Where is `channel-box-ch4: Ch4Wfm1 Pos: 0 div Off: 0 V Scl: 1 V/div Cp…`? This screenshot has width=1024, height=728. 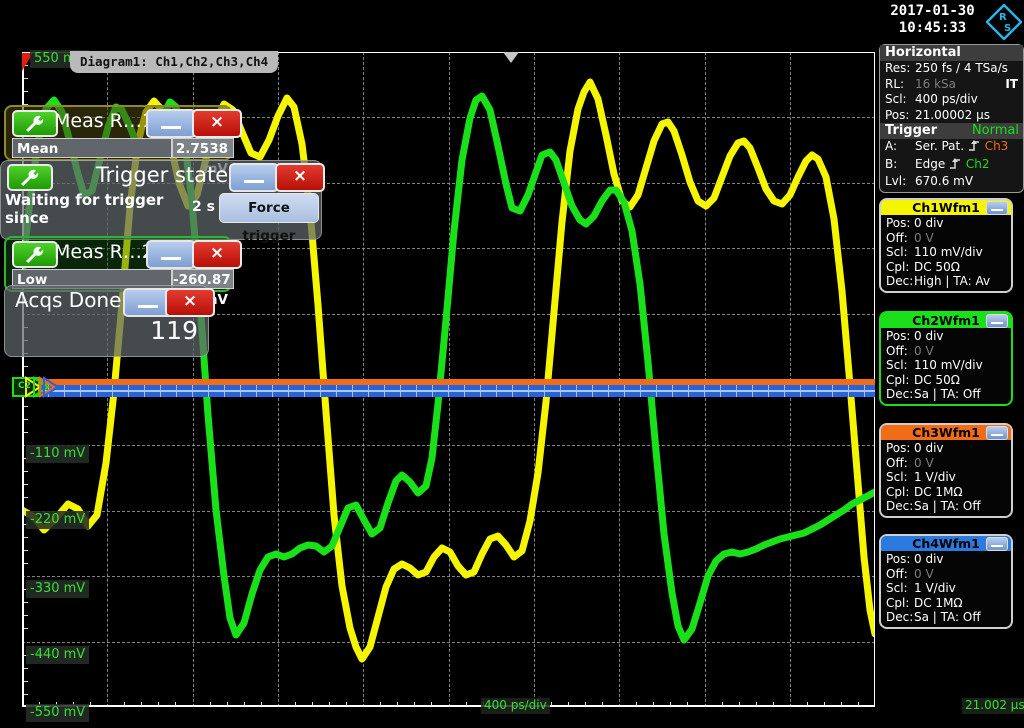
channel-box-ch4: Ch4Wfm1 Pos: 0 div Off: 0 V Scl: 1 V/div Cp… is located at coordinates (946, 581).